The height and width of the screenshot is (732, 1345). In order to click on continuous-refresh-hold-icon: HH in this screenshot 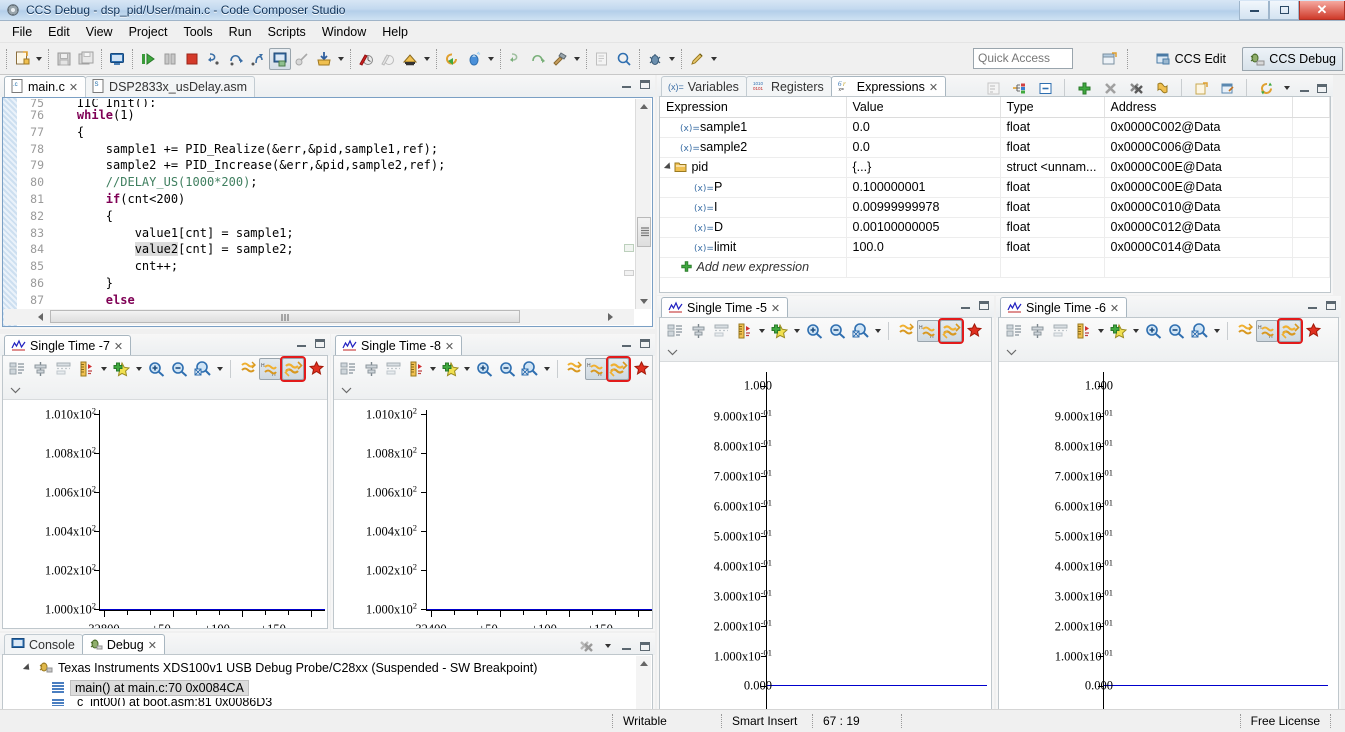, I will do `click(596, 369)`.